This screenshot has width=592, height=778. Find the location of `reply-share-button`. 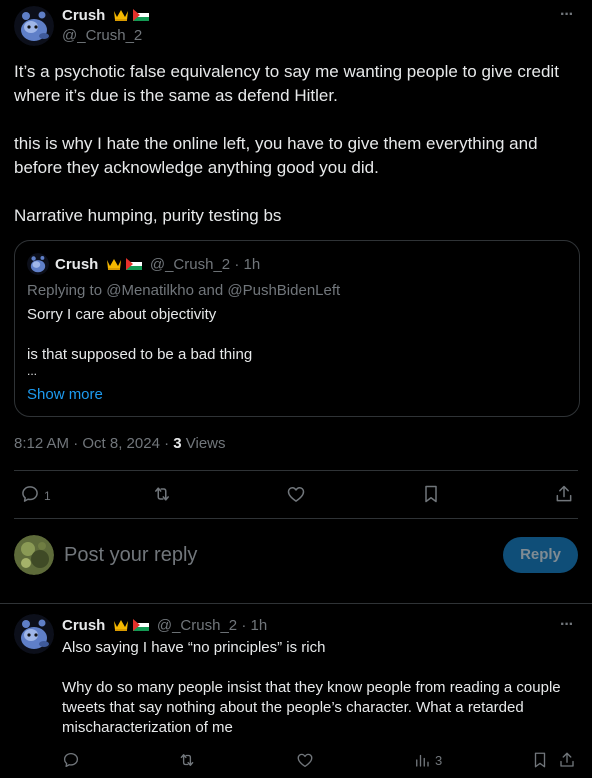

reply-share-button is located at coordinates (567, 760).